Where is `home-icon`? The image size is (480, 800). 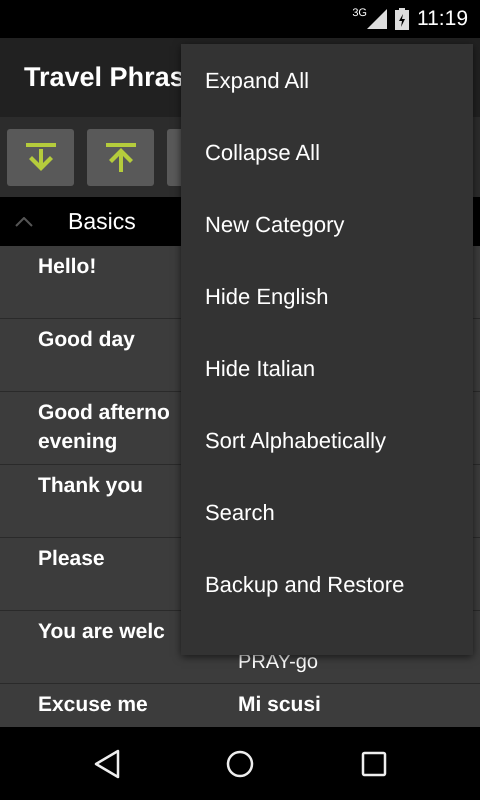 home-icon is located at coordinates (240, 764).